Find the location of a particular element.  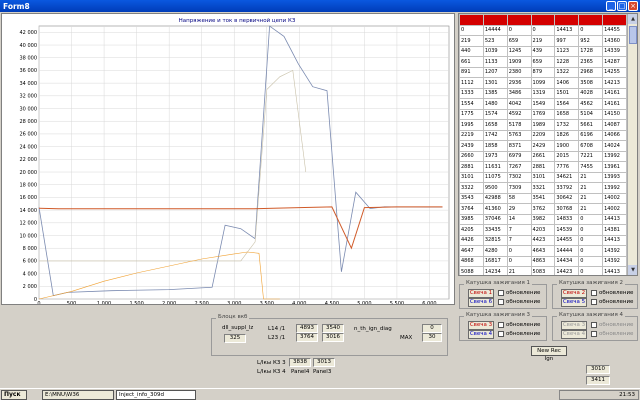

table-row: 2439 1858 8371 2429 1900 6708 14024 is located at coordinates (543, 146).